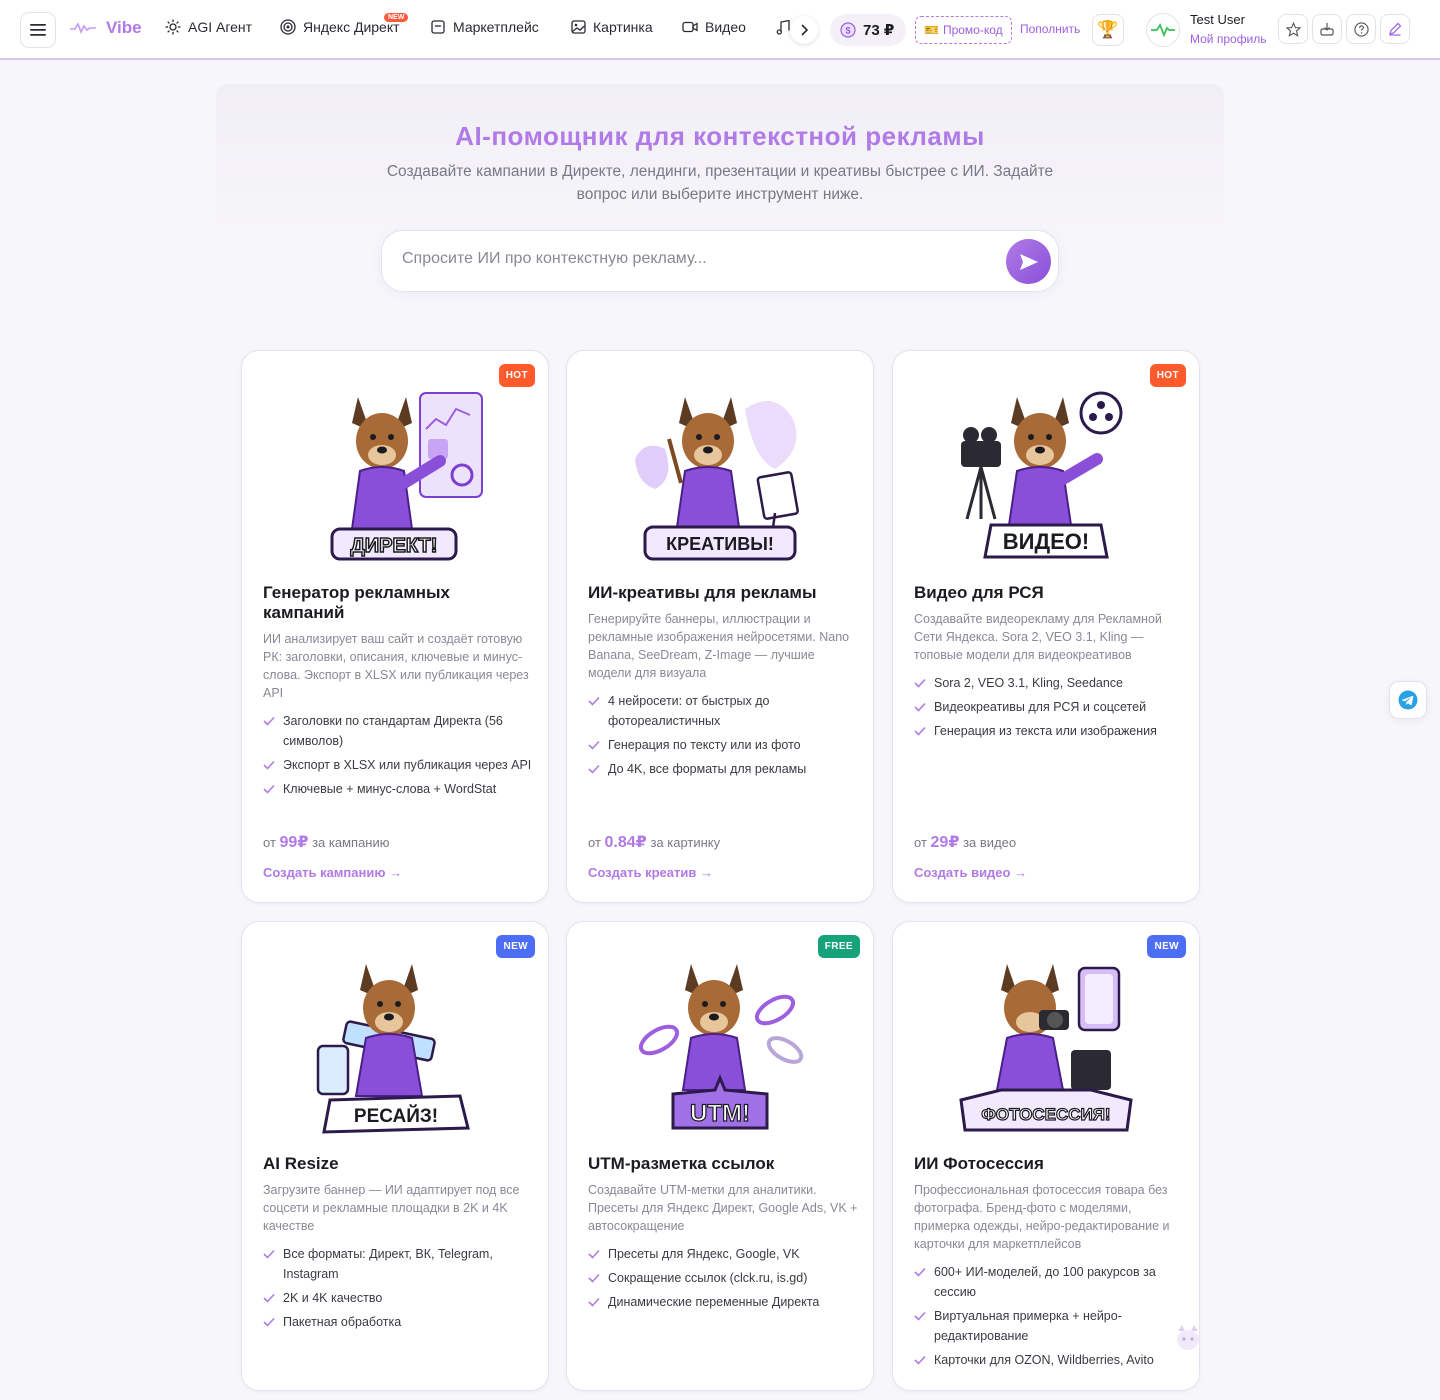  Describe the element at coordinates (396, 17) in the screenshot. I see `new-tag: NEW` at that location.